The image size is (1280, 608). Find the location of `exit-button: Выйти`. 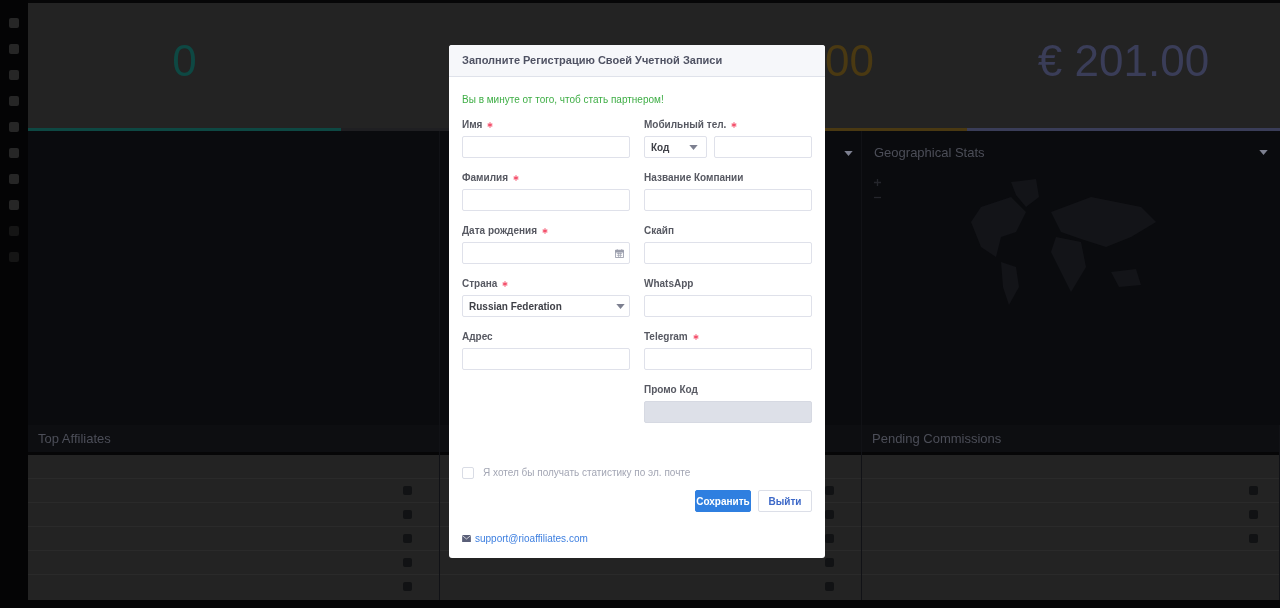

exit-button: Выйти is located at coordinates (785, 501).